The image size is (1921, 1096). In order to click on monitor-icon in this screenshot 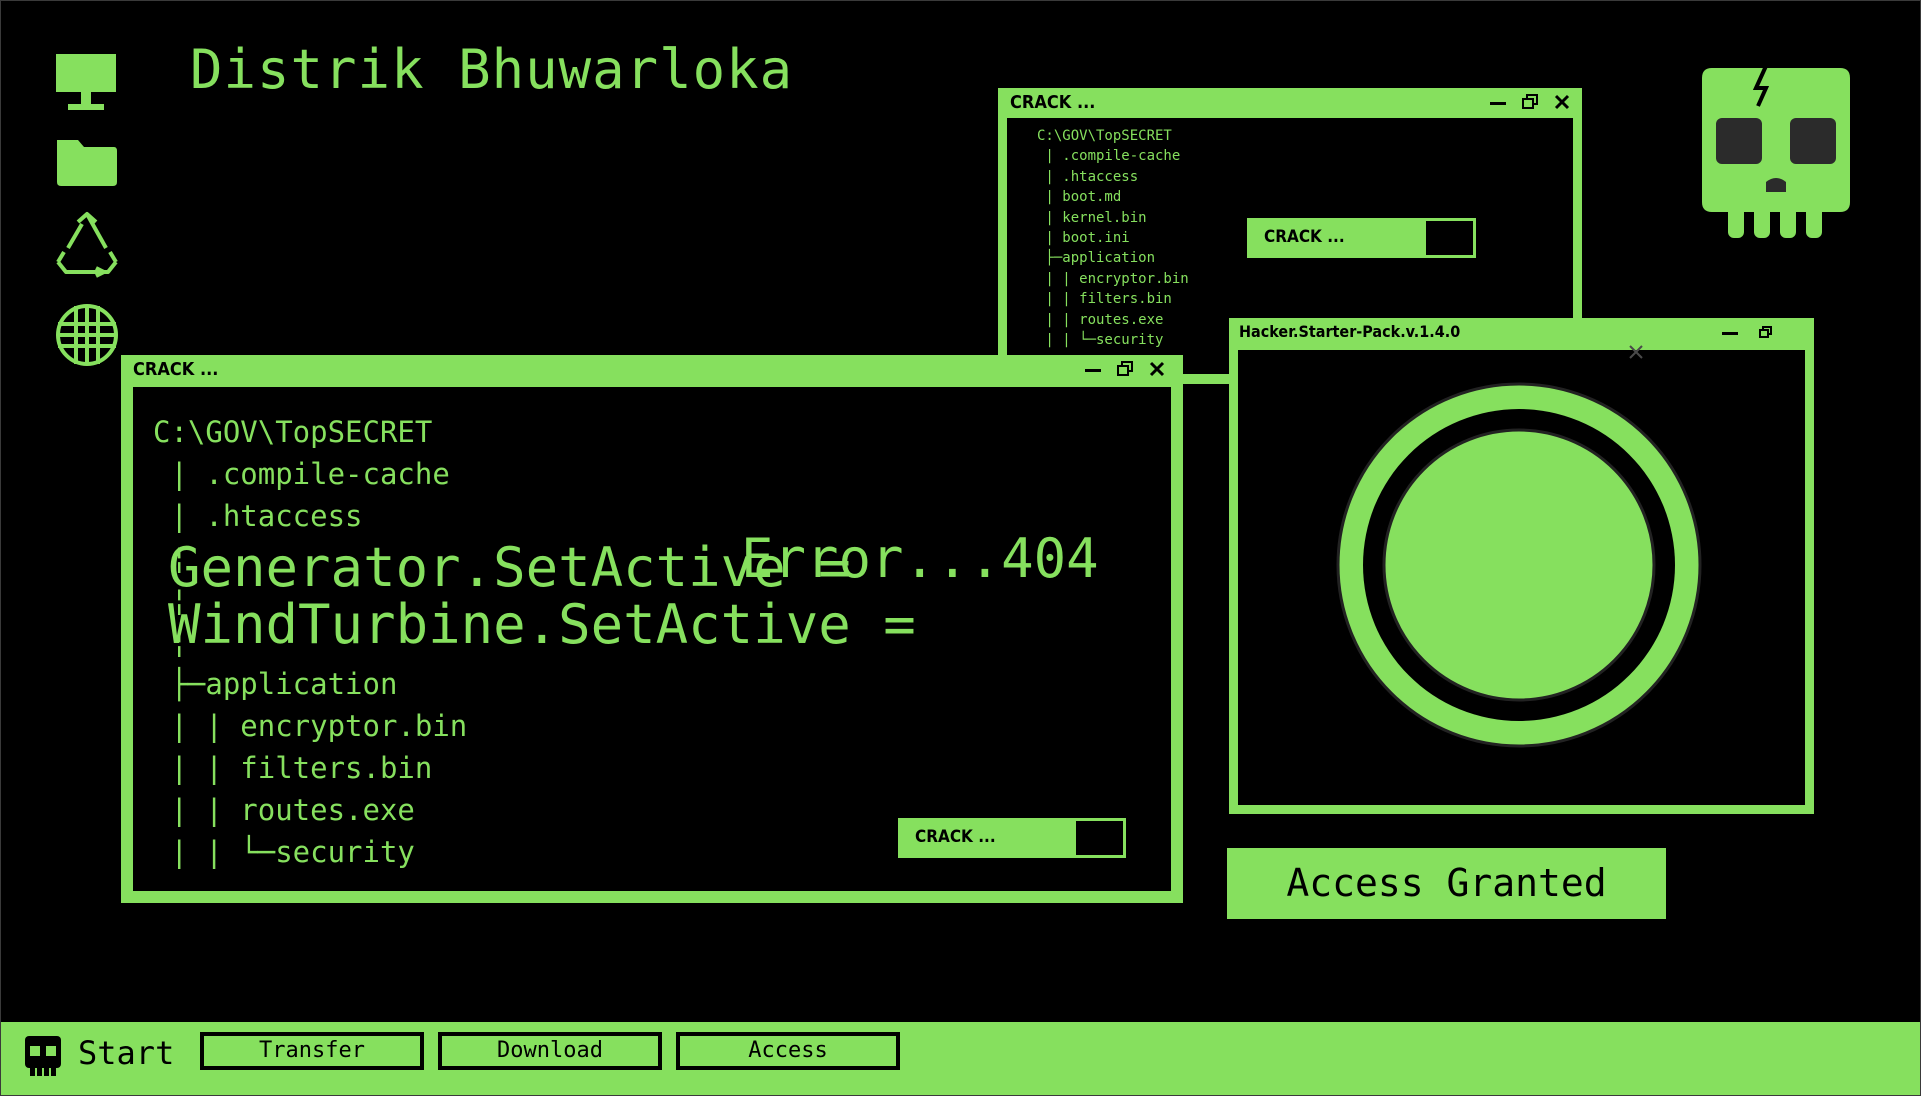, I will do `click(87, 83)`.